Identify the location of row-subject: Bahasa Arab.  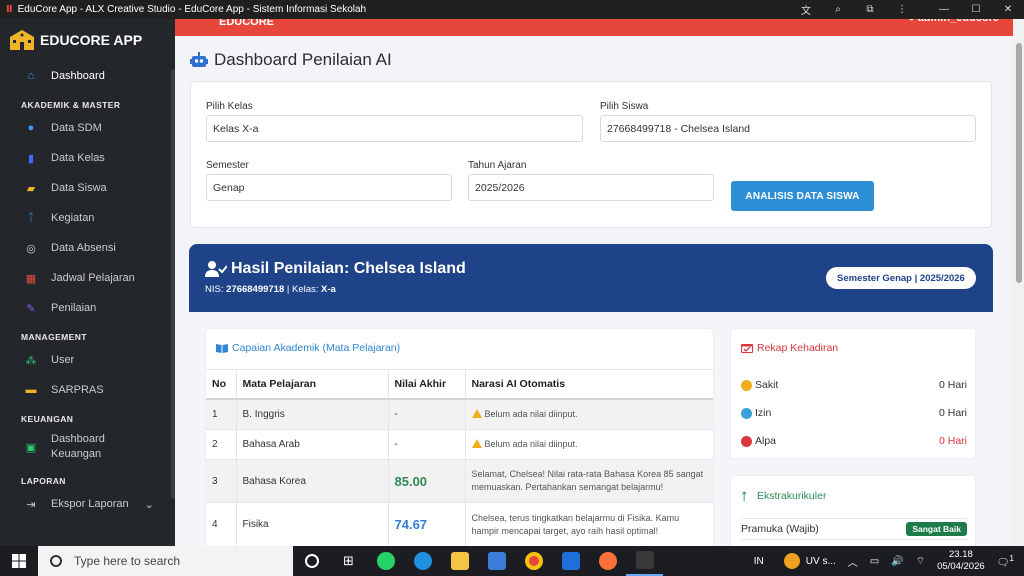
(312, 444).